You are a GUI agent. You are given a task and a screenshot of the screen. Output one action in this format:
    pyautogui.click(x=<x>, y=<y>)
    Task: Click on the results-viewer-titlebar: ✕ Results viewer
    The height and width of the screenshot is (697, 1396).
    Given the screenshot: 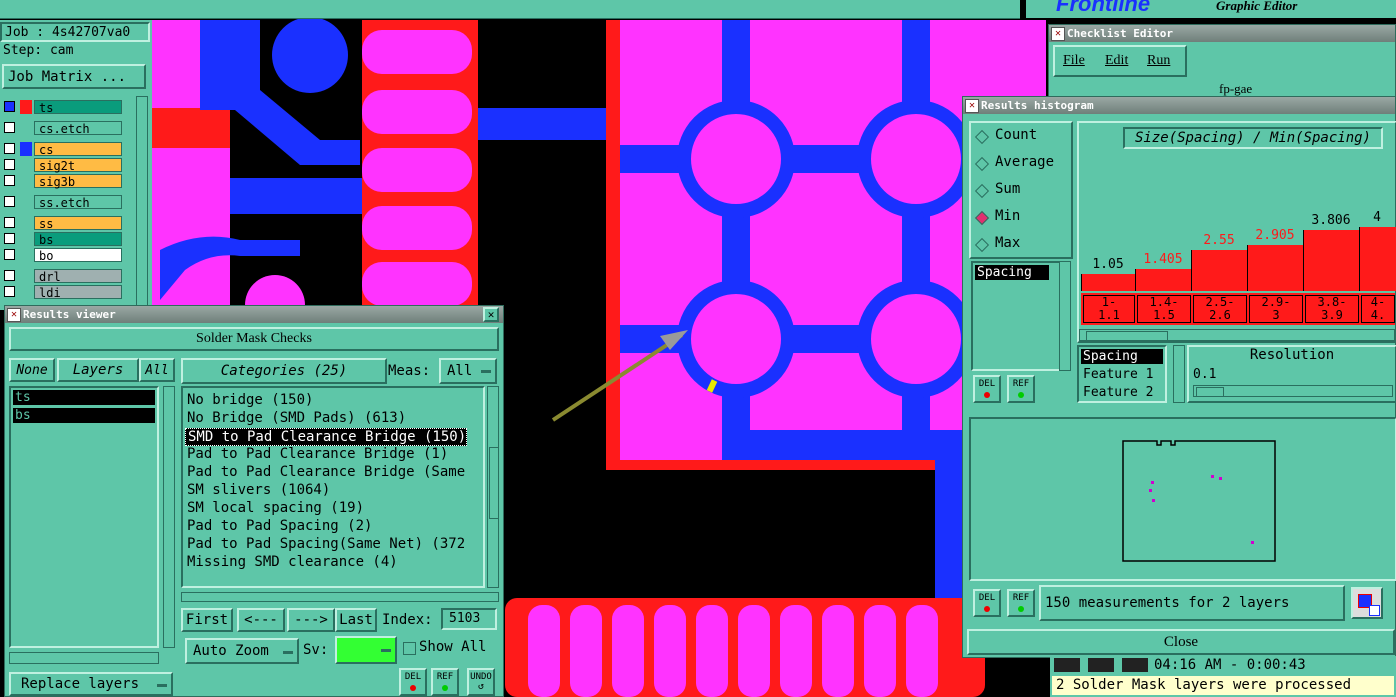 What is the action you would take?
    pyautogui.click(x=254, y=314)
    